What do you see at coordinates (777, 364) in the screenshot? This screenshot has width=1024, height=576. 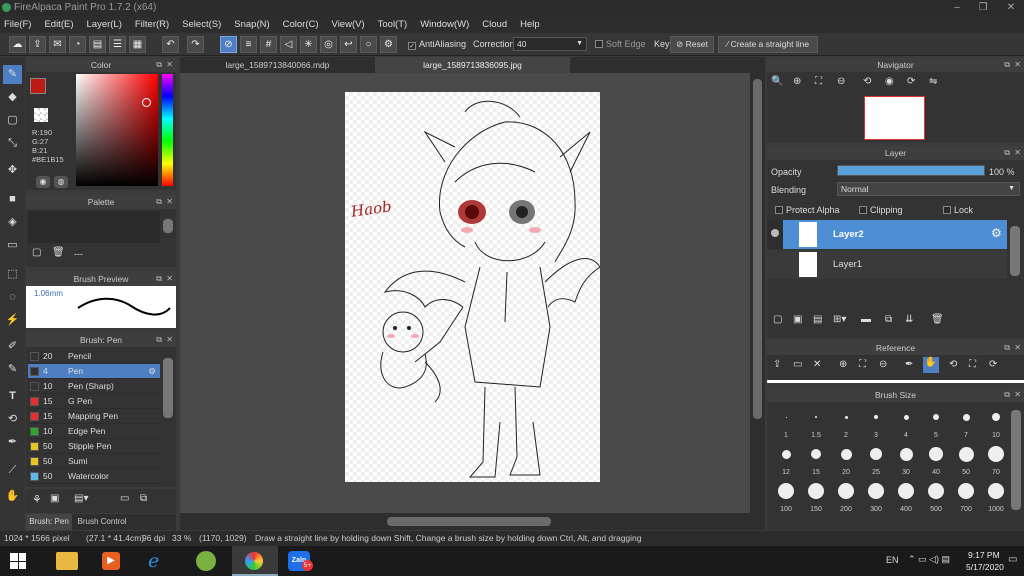 I see `reference-new-icon: ⇪` at bounding box center [777, 364].